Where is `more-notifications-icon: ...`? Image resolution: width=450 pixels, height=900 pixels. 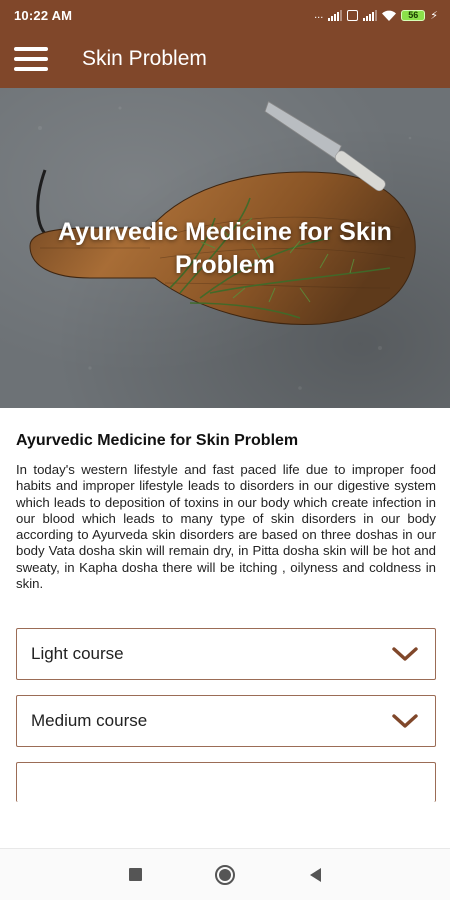 more-notifications-icon: ... is located at coordinates (319, 15).